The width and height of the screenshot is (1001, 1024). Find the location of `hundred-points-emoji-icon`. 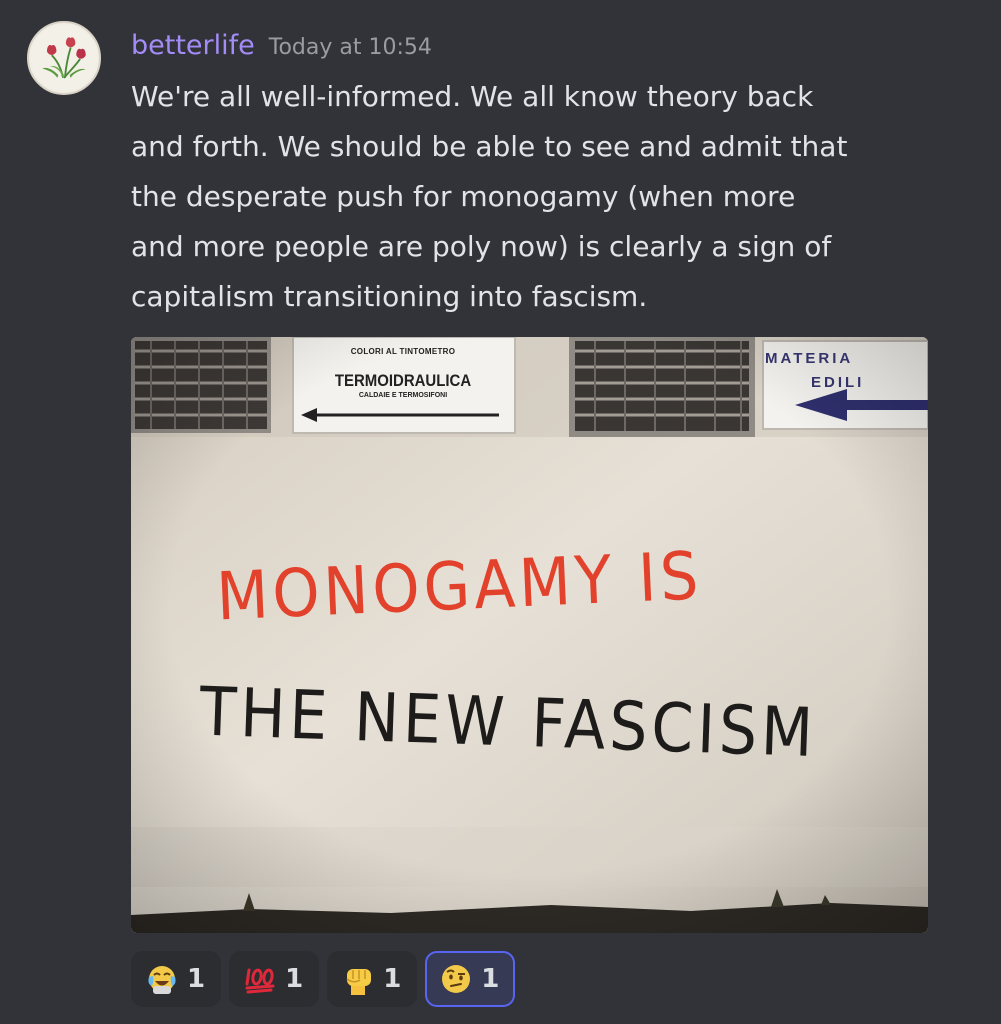

hundred-points-emoji-icon is located at coordinates (260, 981).